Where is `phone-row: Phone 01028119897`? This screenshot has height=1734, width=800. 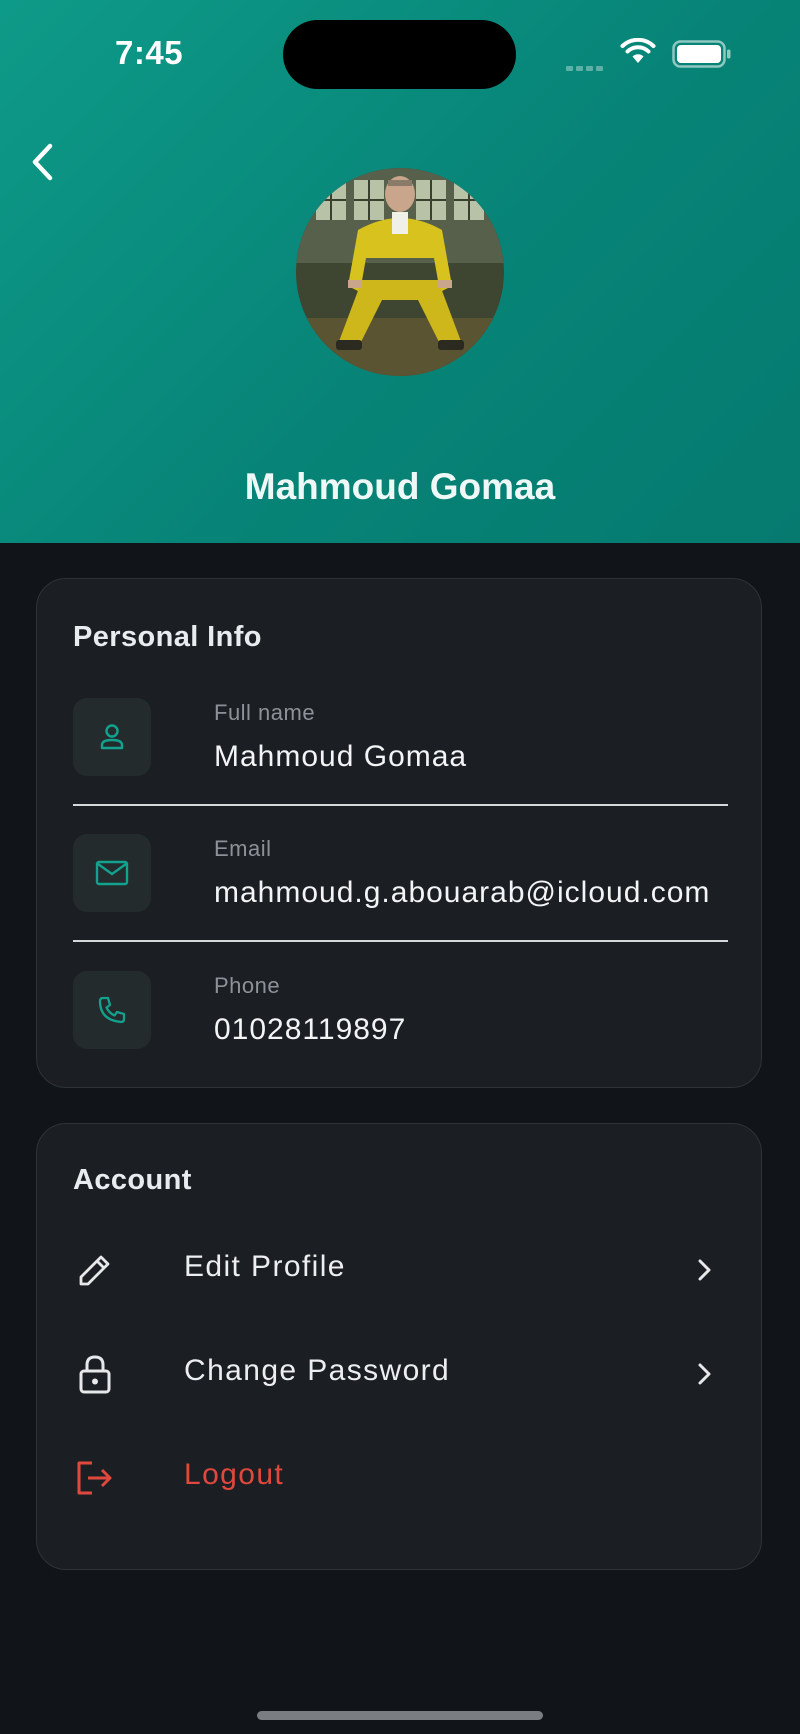
phone-row: Phone 01028119897 is located at coordinates (400, 1019).